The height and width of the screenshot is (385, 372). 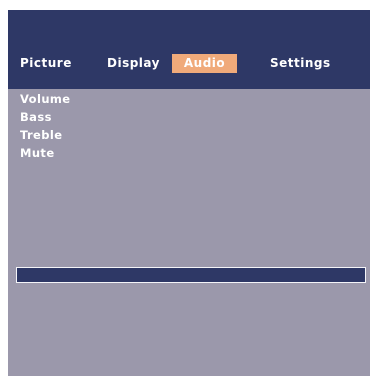 What do you see at coordinates (133, 63) in the screenshot?
I see `tab-display: Display` at bounding box center [133, 63].